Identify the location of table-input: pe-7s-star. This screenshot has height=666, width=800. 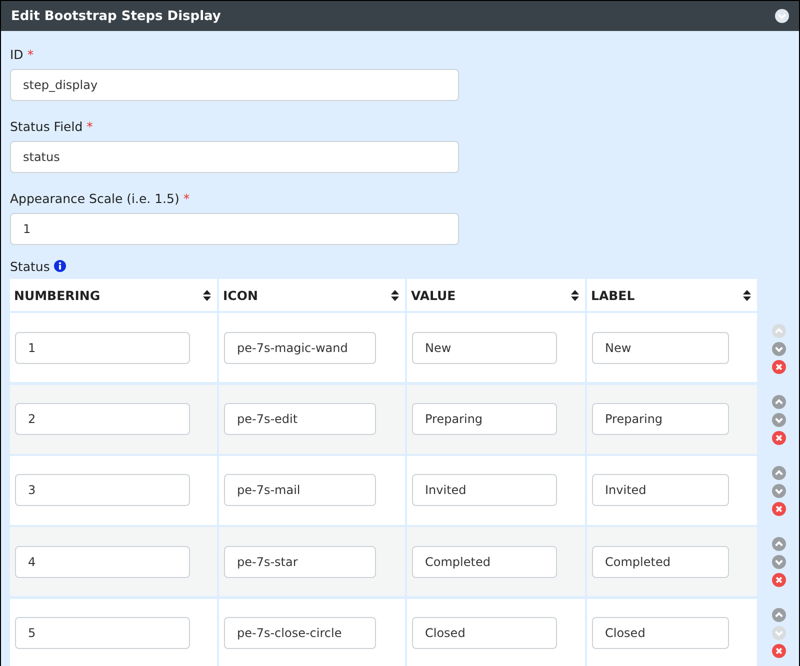
(300, 562).